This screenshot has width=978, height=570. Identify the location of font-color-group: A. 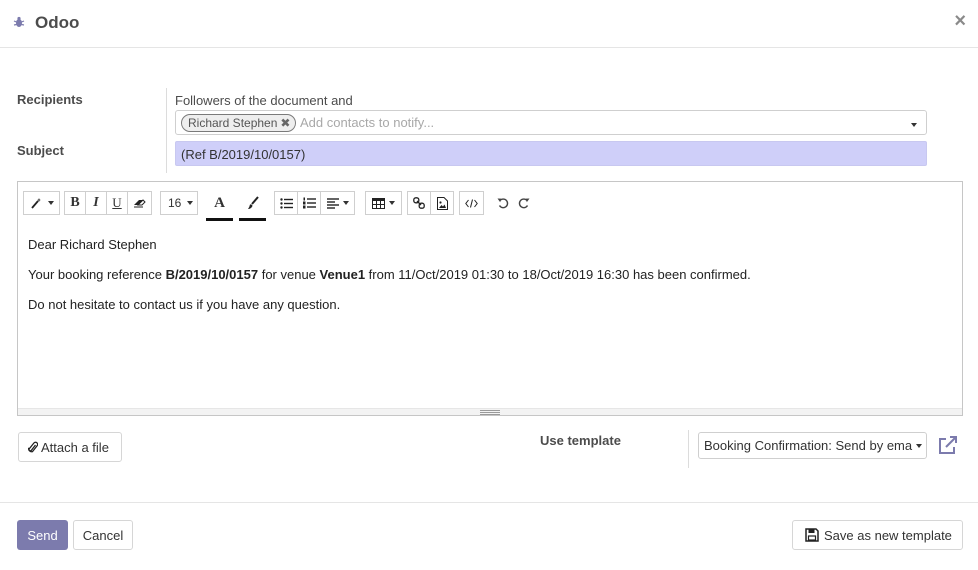
(219, 206).